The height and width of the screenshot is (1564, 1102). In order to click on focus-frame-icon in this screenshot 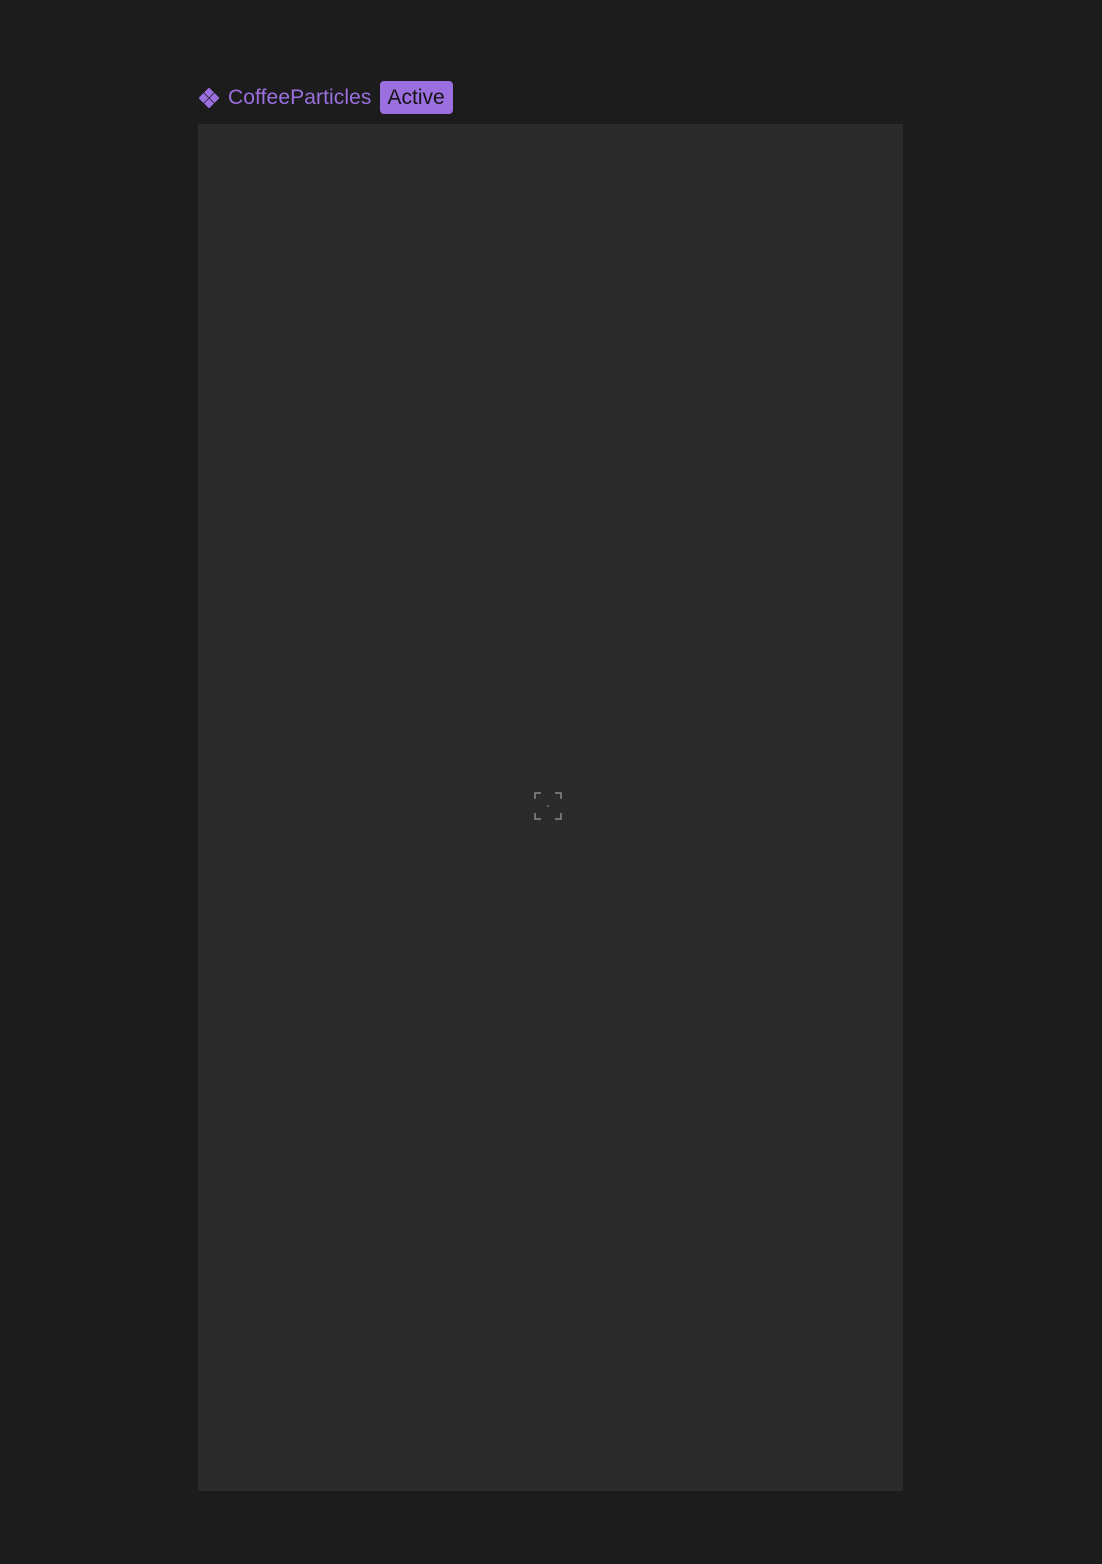, I will do `click(548, 806)`.